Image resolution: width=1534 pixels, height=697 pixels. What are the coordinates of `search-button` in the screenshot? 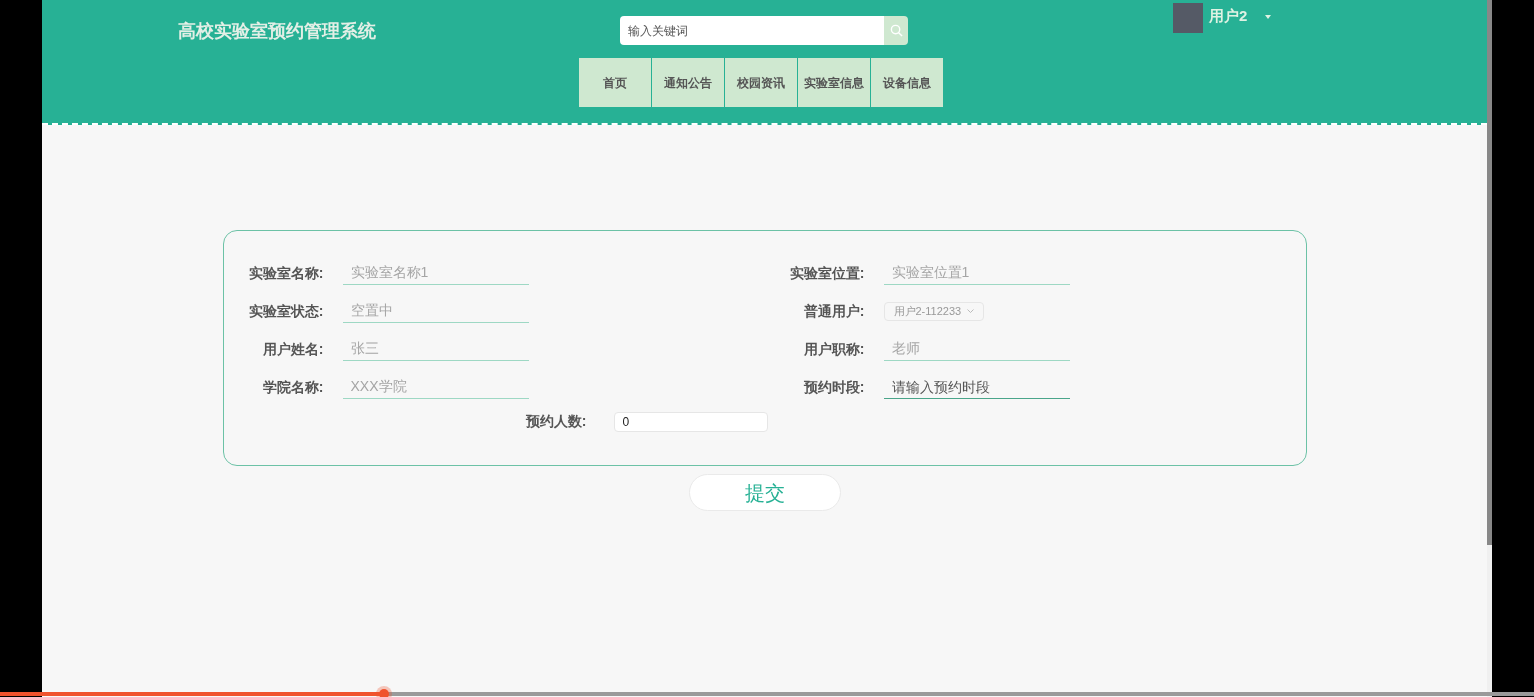 It's located at (896, 30).